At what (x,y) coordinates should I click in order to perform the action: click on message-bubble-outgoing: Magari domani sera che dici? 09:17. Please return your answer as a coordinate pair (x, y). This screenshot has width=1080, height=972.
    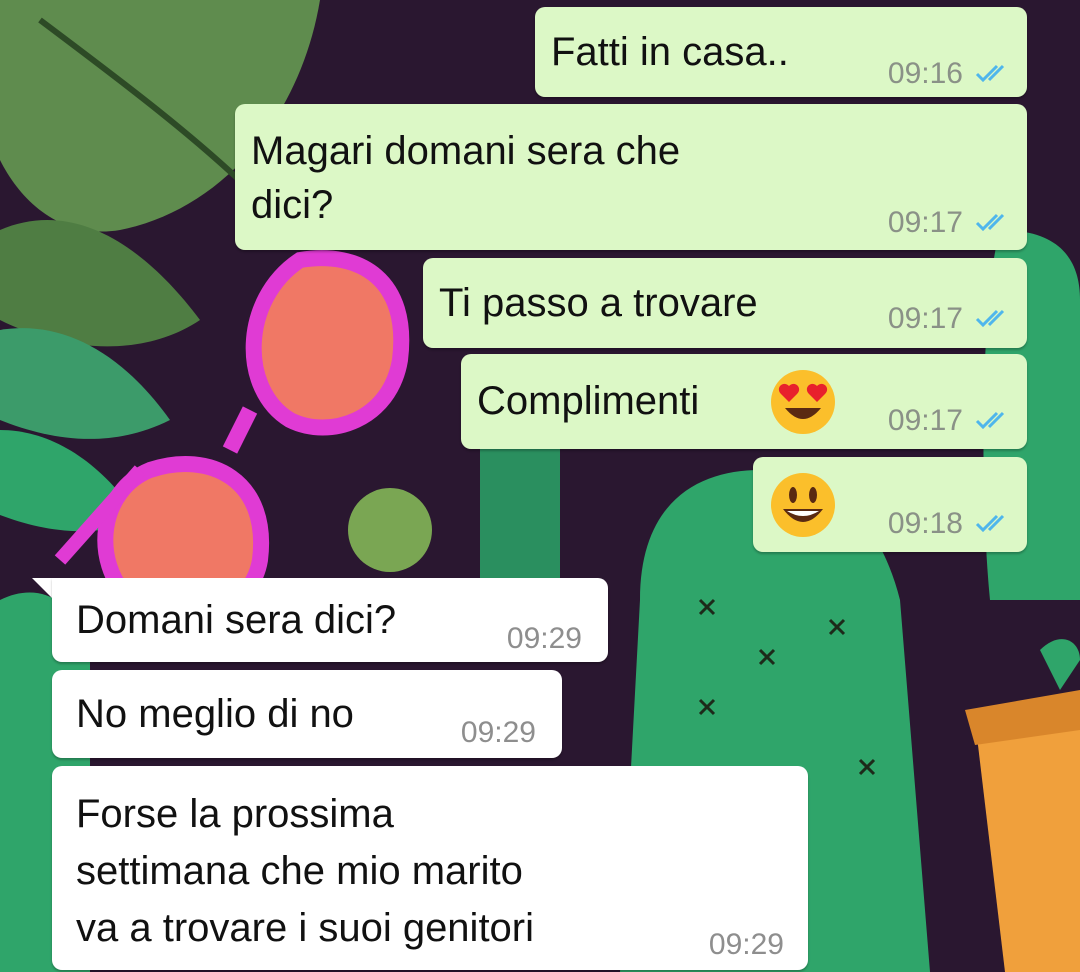
    Looking at the image, I should click on (631, 177).